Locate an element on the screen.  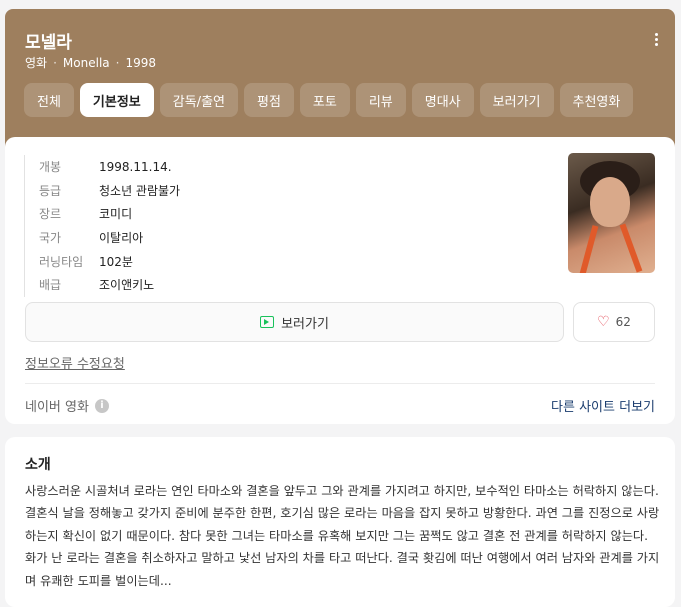
tab-reviews: 리뷰 is located at coordinates (380, 100).